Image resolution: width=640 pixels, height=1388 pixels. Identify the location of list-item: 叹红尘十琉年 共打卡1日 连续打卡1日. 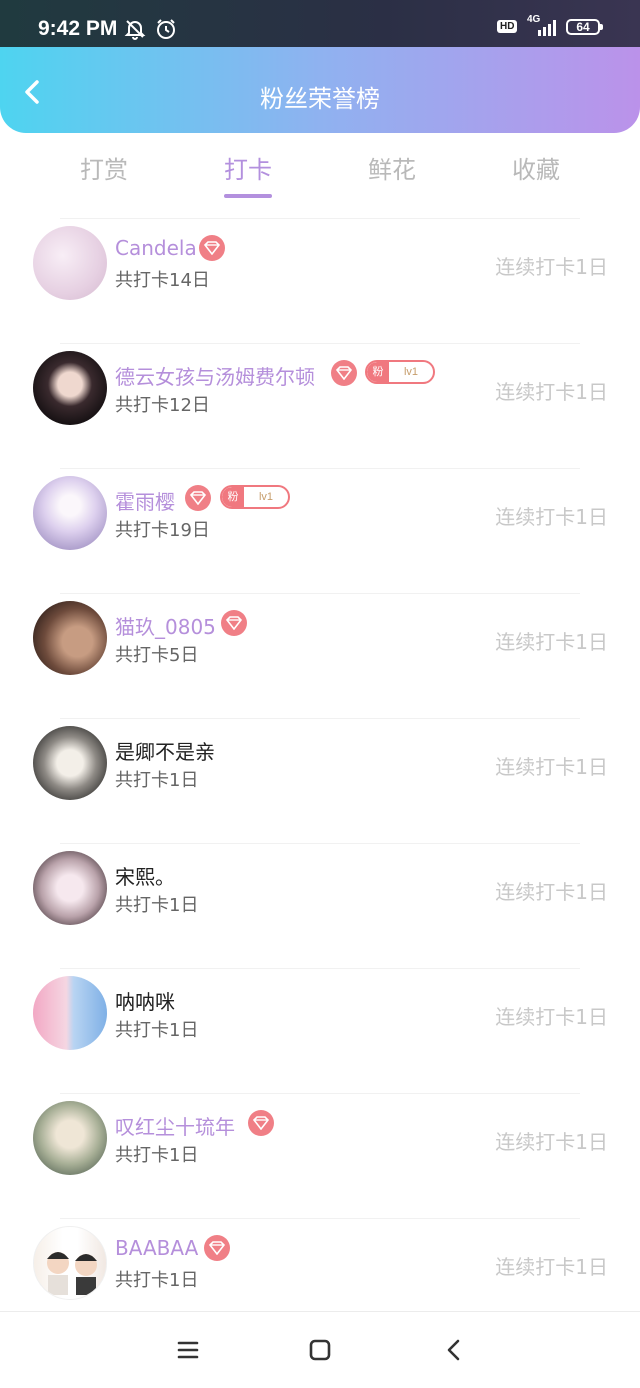
(320, 1155).